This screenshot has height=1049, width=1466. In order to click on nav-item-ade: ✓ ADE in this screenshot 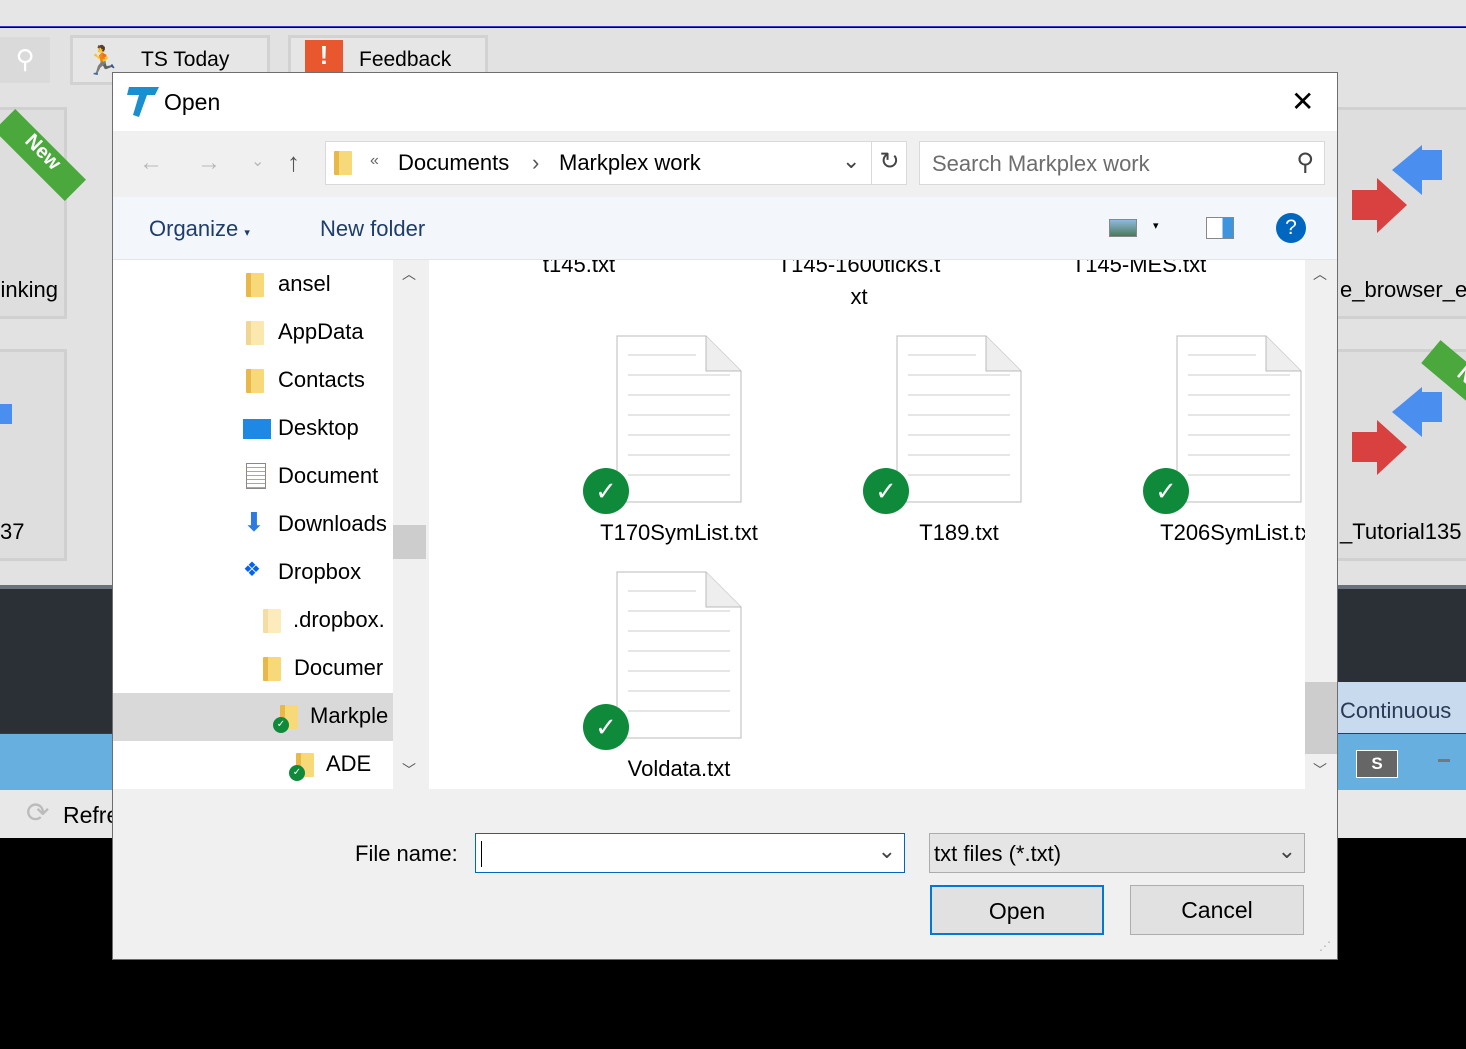, I will do `click(253, 765)`.